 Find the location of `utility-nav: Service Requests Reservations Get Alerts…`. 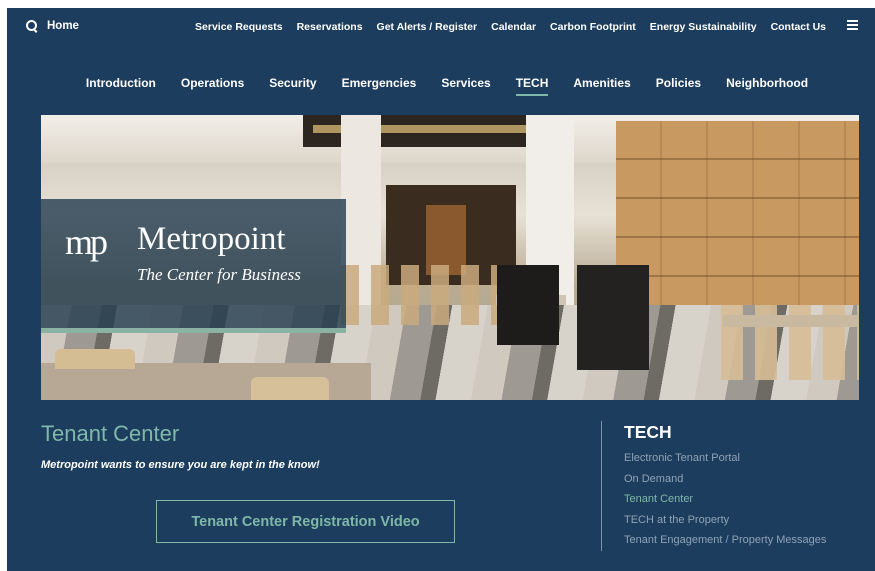

utility-nav: Service Requests Reservations Get Alerts… is located at coordinates (510, 27).